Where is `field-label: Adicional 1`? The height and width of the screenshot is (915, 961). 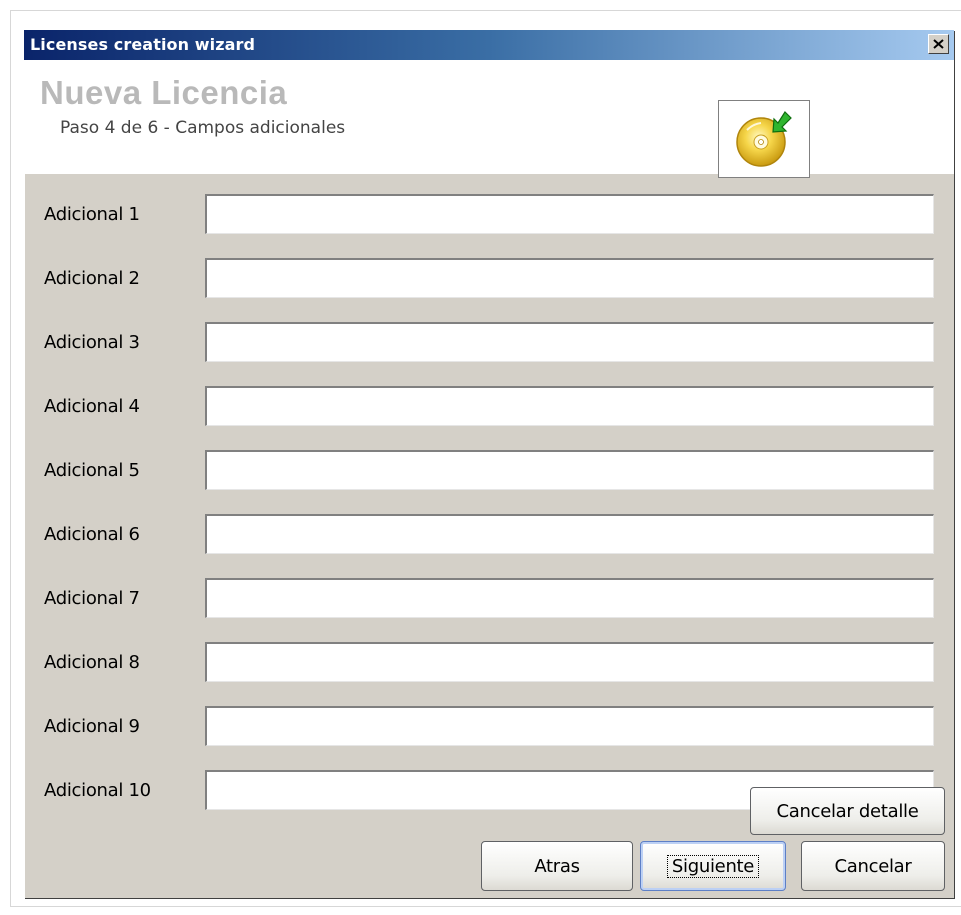
field-label: Adicional 1 is located at coordinates (92, 214).